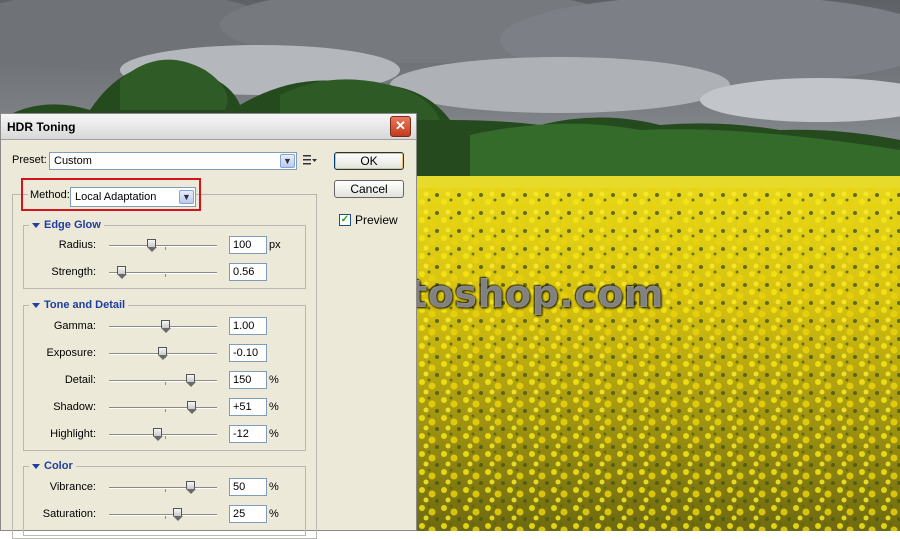  Describe the element at coordinates (173, 161) in the screenshot. I see `preset-select: Custom ▼` at that location.